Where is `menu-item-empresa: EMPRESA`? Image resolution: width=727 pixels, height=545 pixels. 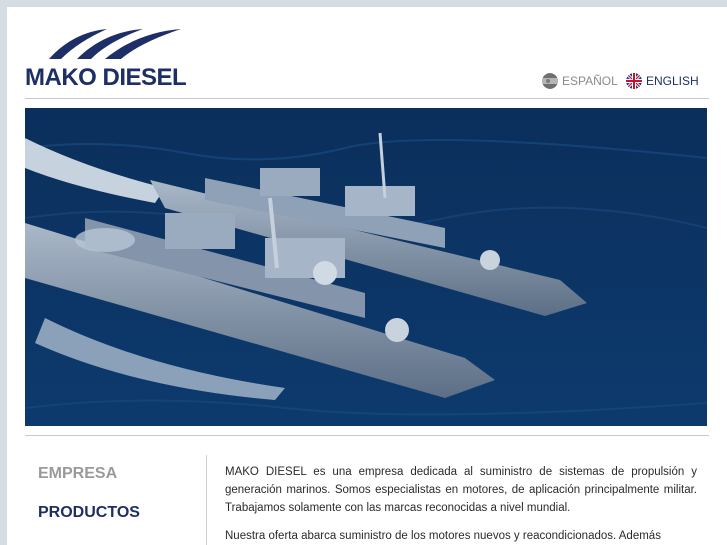
menu-item-empresa: EMPRESA is located at coordinates (89, 474).